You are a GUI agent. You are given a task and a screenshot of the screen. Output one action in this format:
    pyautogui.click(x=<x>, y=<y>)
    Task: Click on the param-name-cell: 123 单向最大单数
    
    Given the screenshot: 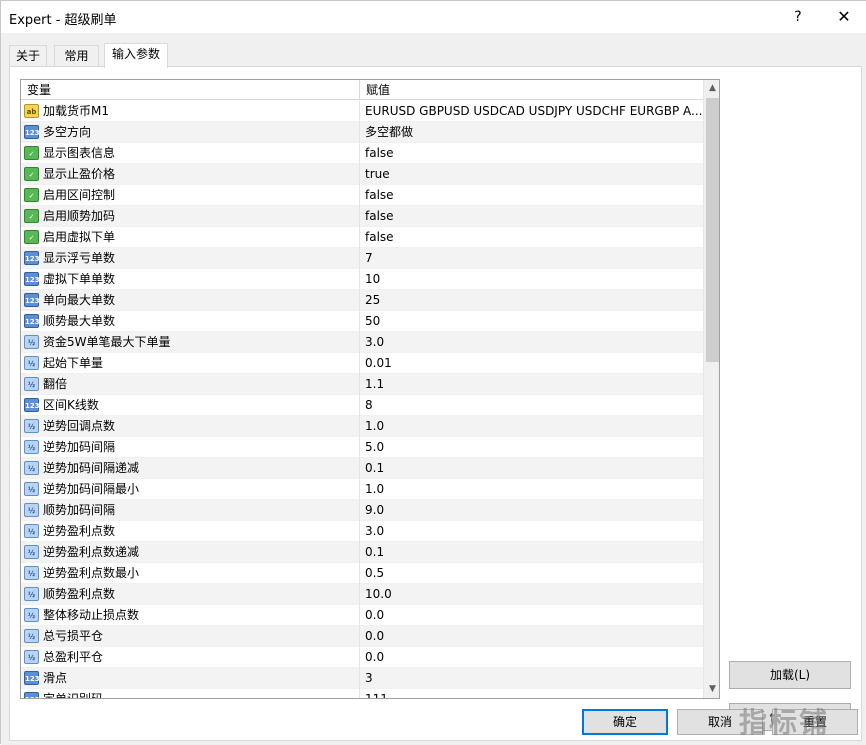 What is the action you would take?
    pyautogui.click(x=190, y=300)
    